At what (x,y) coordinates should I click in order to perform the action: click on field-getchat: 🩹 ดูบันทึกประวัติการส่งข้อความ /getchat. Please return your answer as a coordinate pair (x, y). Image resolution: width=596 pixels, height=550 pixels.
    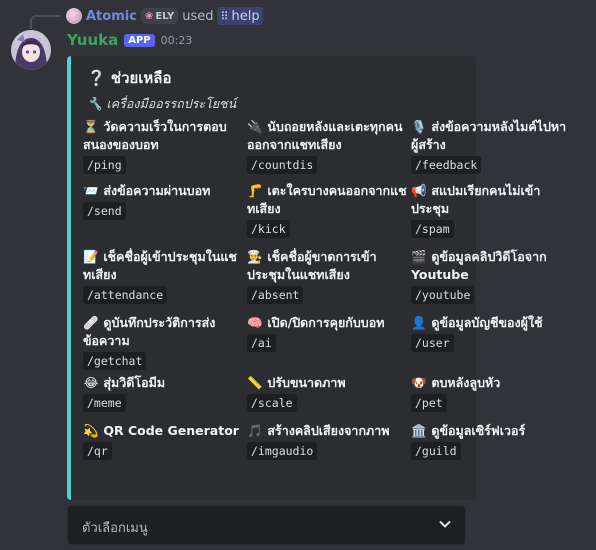
    Looking at the image, I should click on (163, 342).